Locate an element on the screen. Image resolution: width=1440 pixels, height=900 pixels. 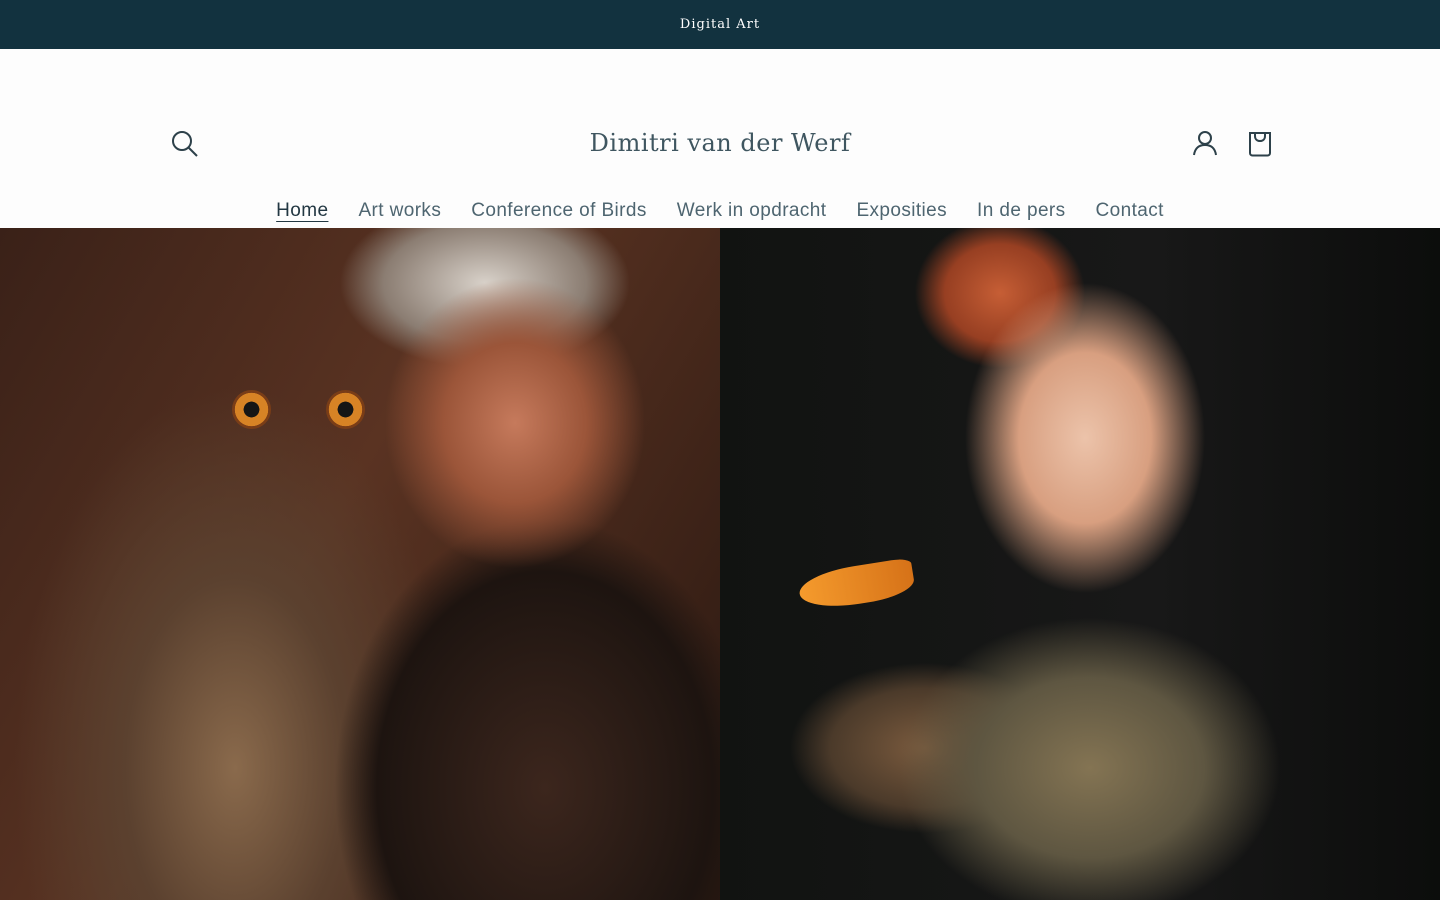
nav-exposities: Exposities is located at coordinates (901, 211).